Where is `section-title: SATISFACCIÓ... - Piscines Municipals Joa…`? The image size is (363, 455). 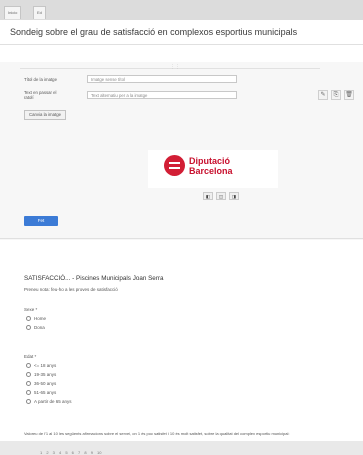 section-title: SATISFACCIÓ... - Piscines Municipals Joa… is located at coordinates (94, 278).